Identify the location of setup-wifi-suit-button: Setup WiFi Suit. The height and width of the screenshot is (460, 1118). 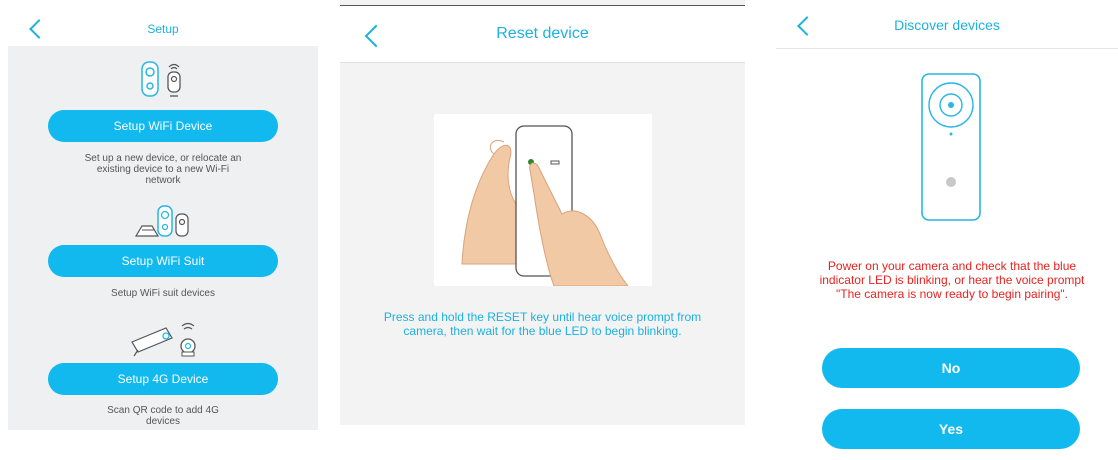
(163, 261).